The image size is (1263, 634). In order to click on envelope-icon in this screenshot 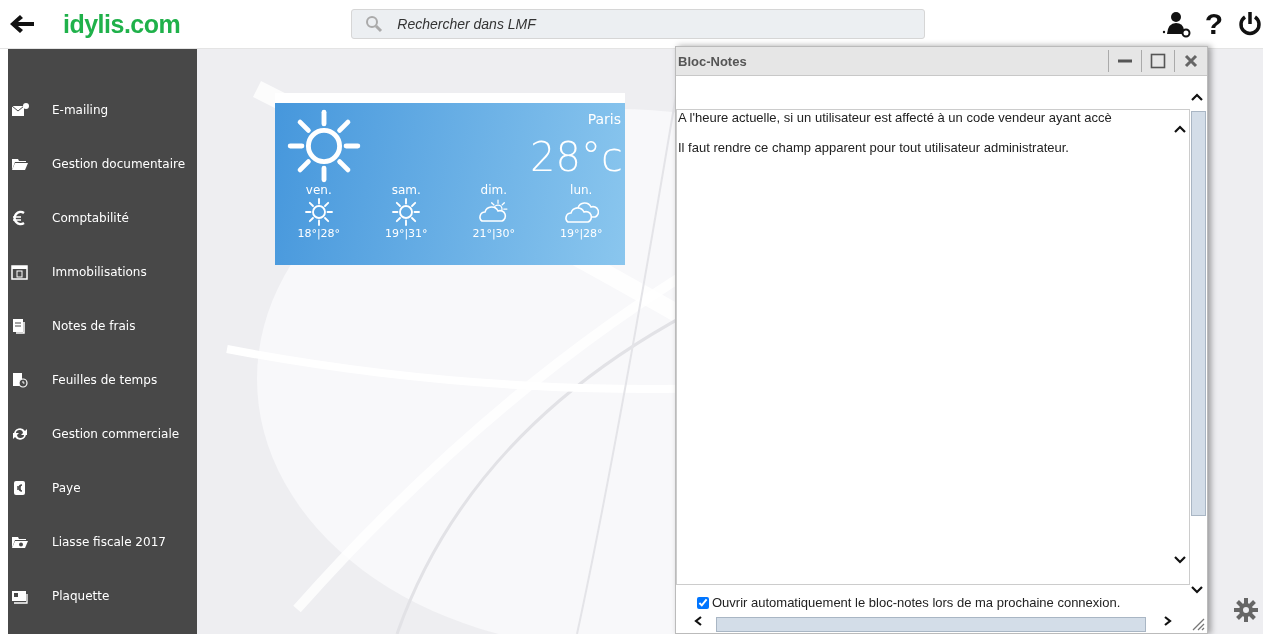, I will do `click(20, 110)`.